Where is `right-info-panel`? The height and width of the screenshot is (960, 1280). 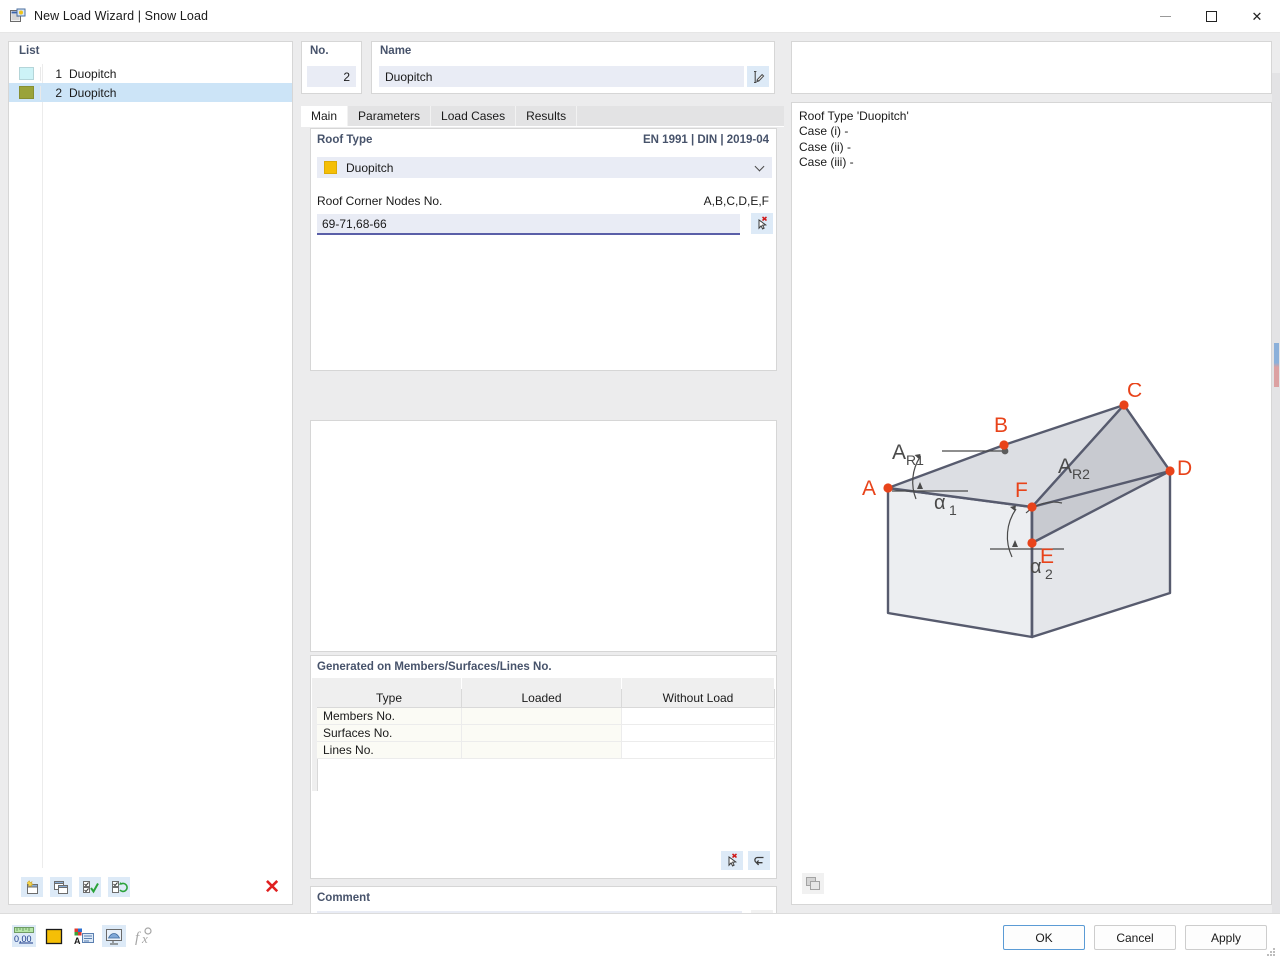
right-info-panel is located at coordinates (1031, 67).